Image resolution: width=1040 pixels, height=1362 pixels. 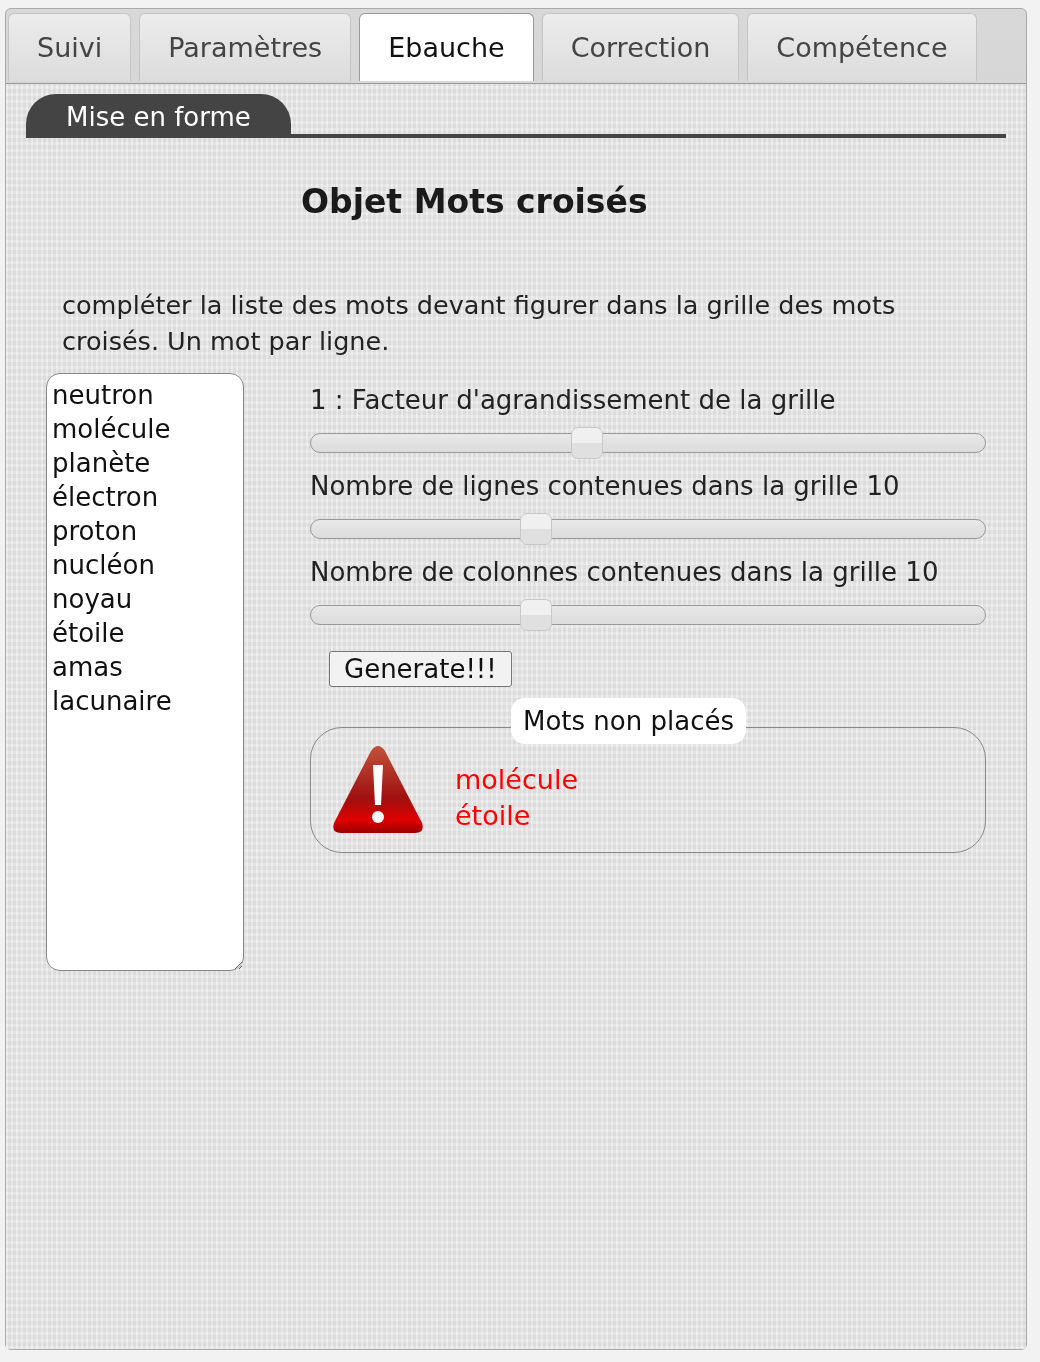 I want to click on instructions-text: compléter la liste des mots devant figurer dans la grille des mots croisés. Un mot par ligne., so click(x=479, y=323).